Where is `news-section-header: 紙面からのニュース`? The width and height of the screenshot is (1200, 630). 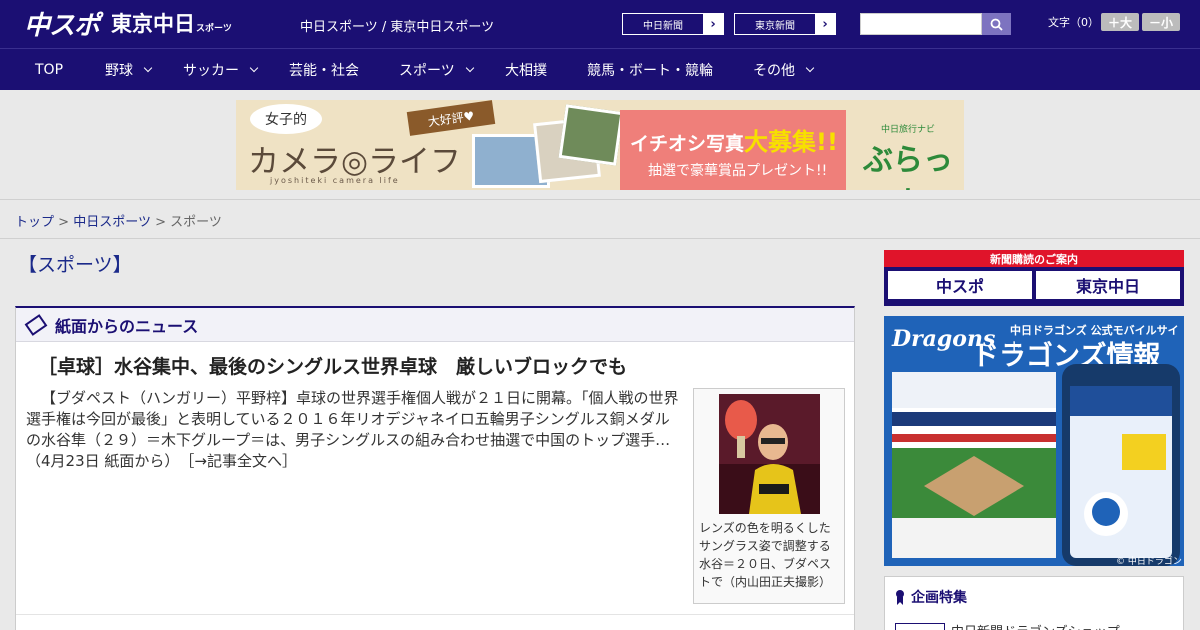
news-section-header: 紙面からのニュース is located at coordinates (435, 325).